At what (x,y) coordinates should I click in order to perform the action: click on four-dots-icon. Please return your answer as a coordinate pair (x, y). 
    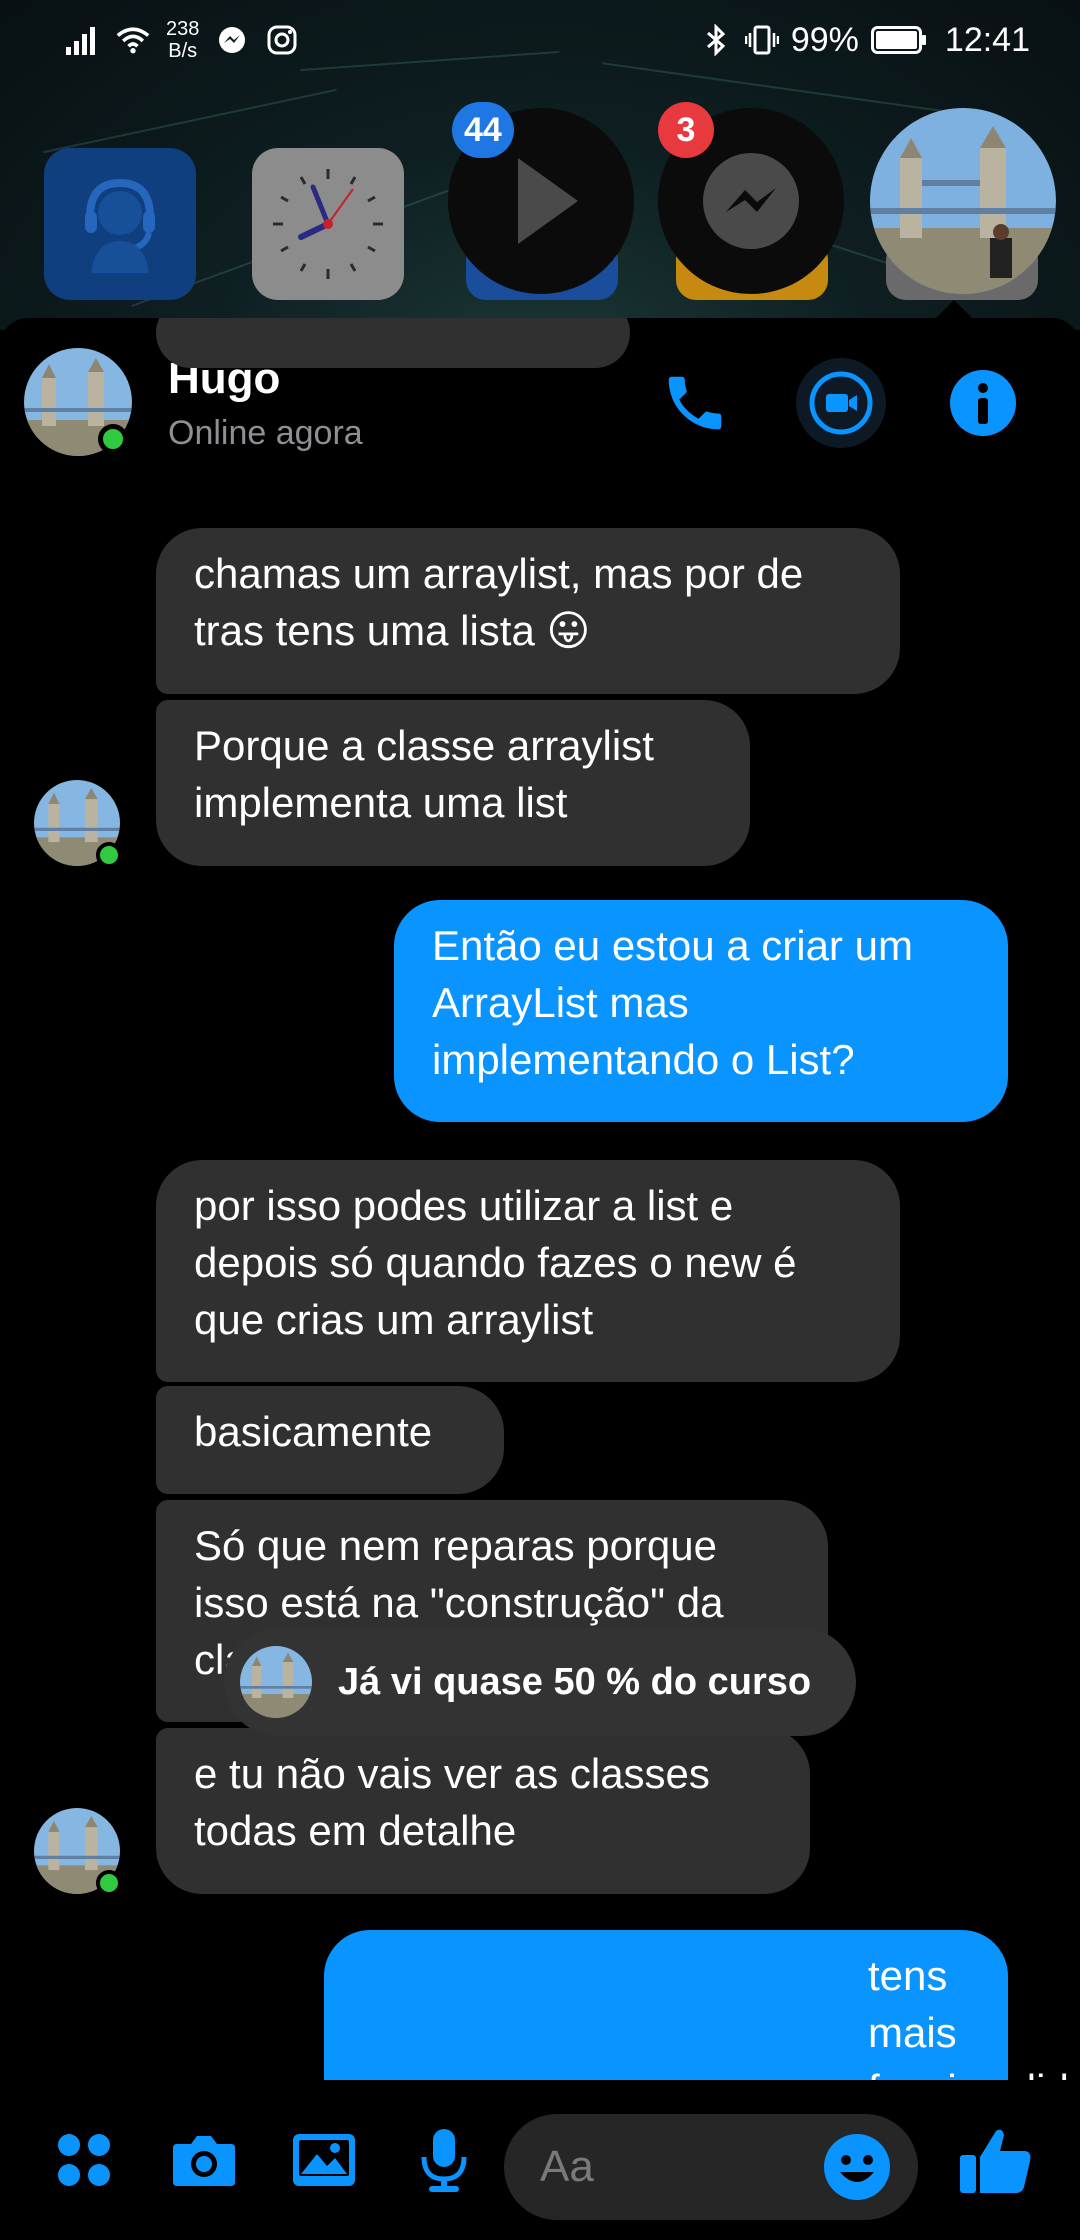
    Looking at the image, I should click on (84, 2160).